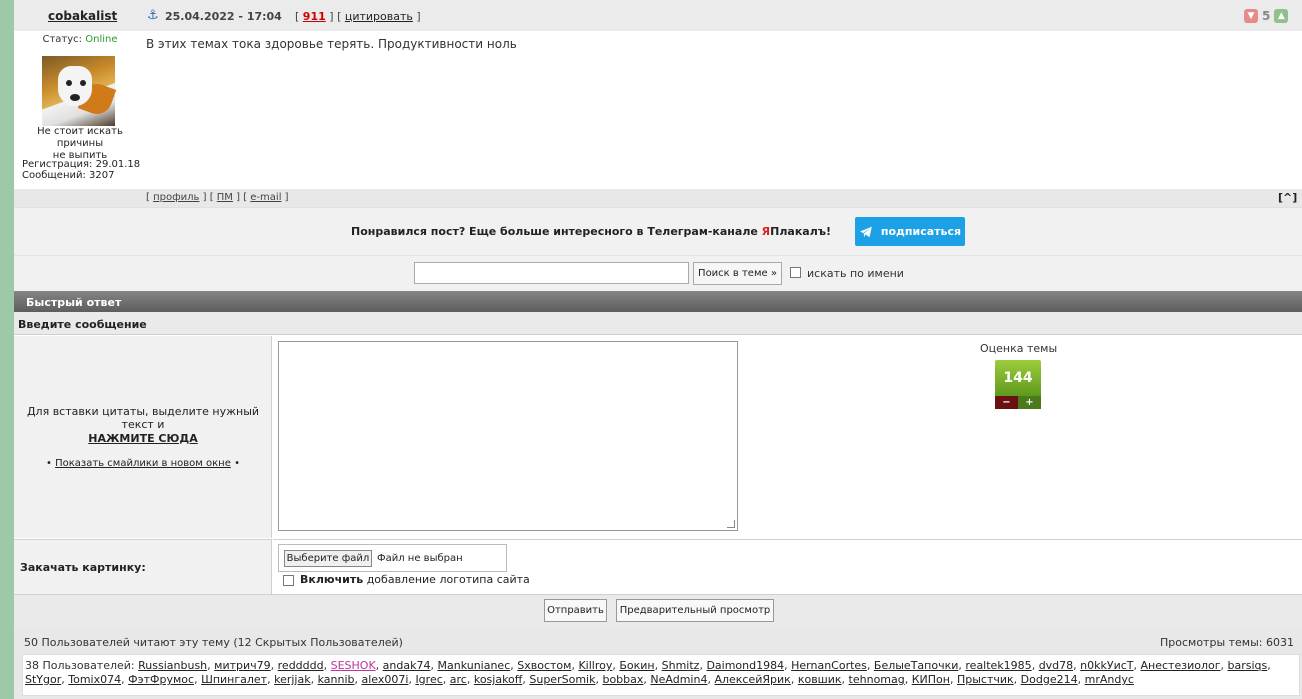 This screenshot has height=699, width=1302. What do you see at coordinates (766, 231) in the screenshot?
I see `telegram-brand-ya: Я` at bounding box center [766, 231].